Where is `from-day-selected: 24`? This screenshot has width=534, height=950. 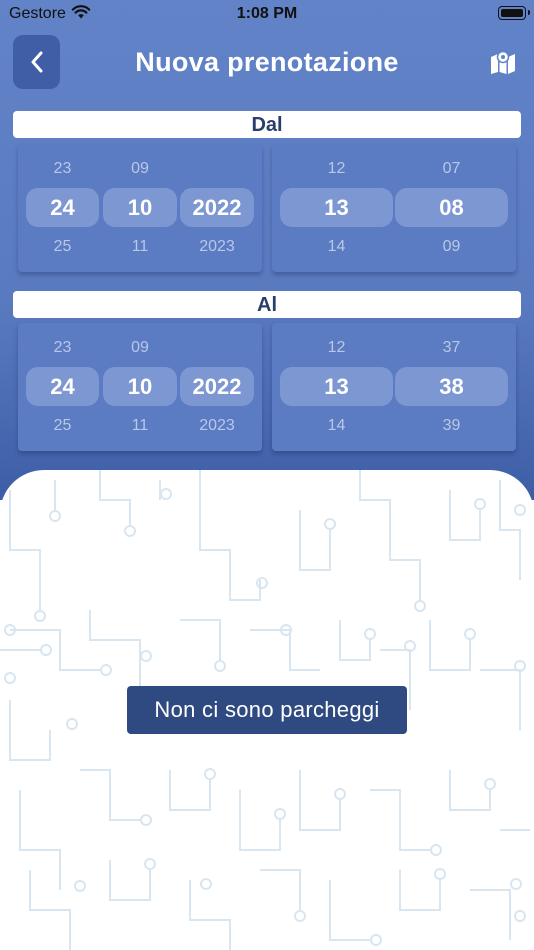 from-day-selected: 24 is located at coordinates (62, 207).